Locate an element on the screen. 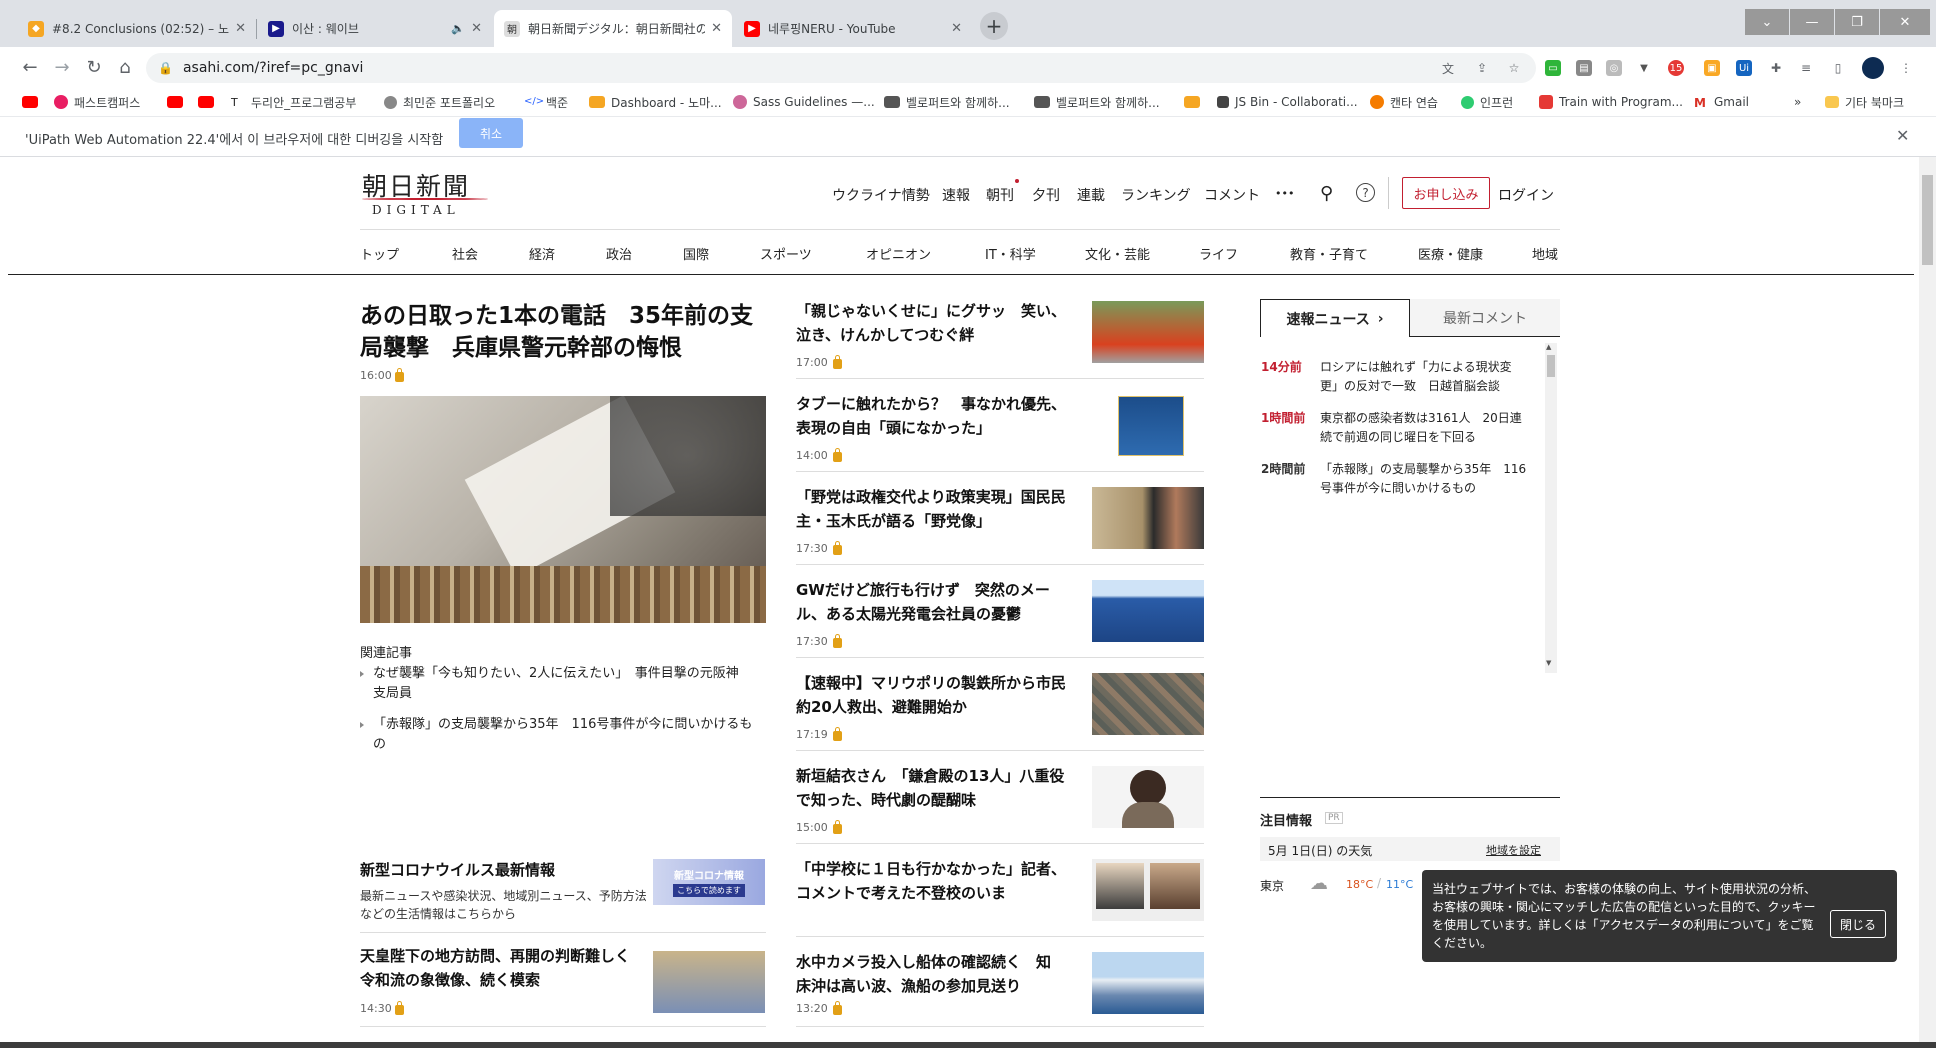  translate-icon: 文 is located at coordinates (1448, 68).